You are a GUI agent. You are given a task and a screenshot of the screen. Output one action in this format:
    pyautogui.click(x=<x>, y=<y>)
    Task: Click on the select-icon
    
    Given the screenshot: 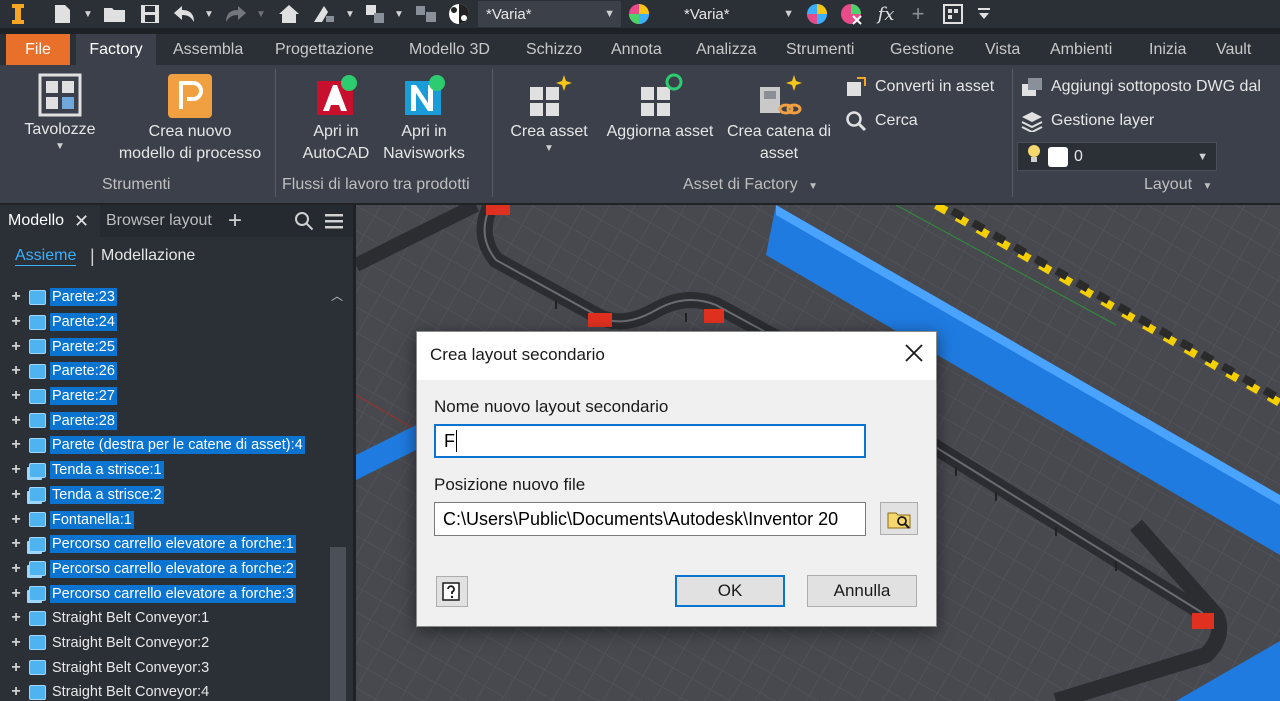 What is the action you would take?
    pyautogui.click(x=375, y=14)
    